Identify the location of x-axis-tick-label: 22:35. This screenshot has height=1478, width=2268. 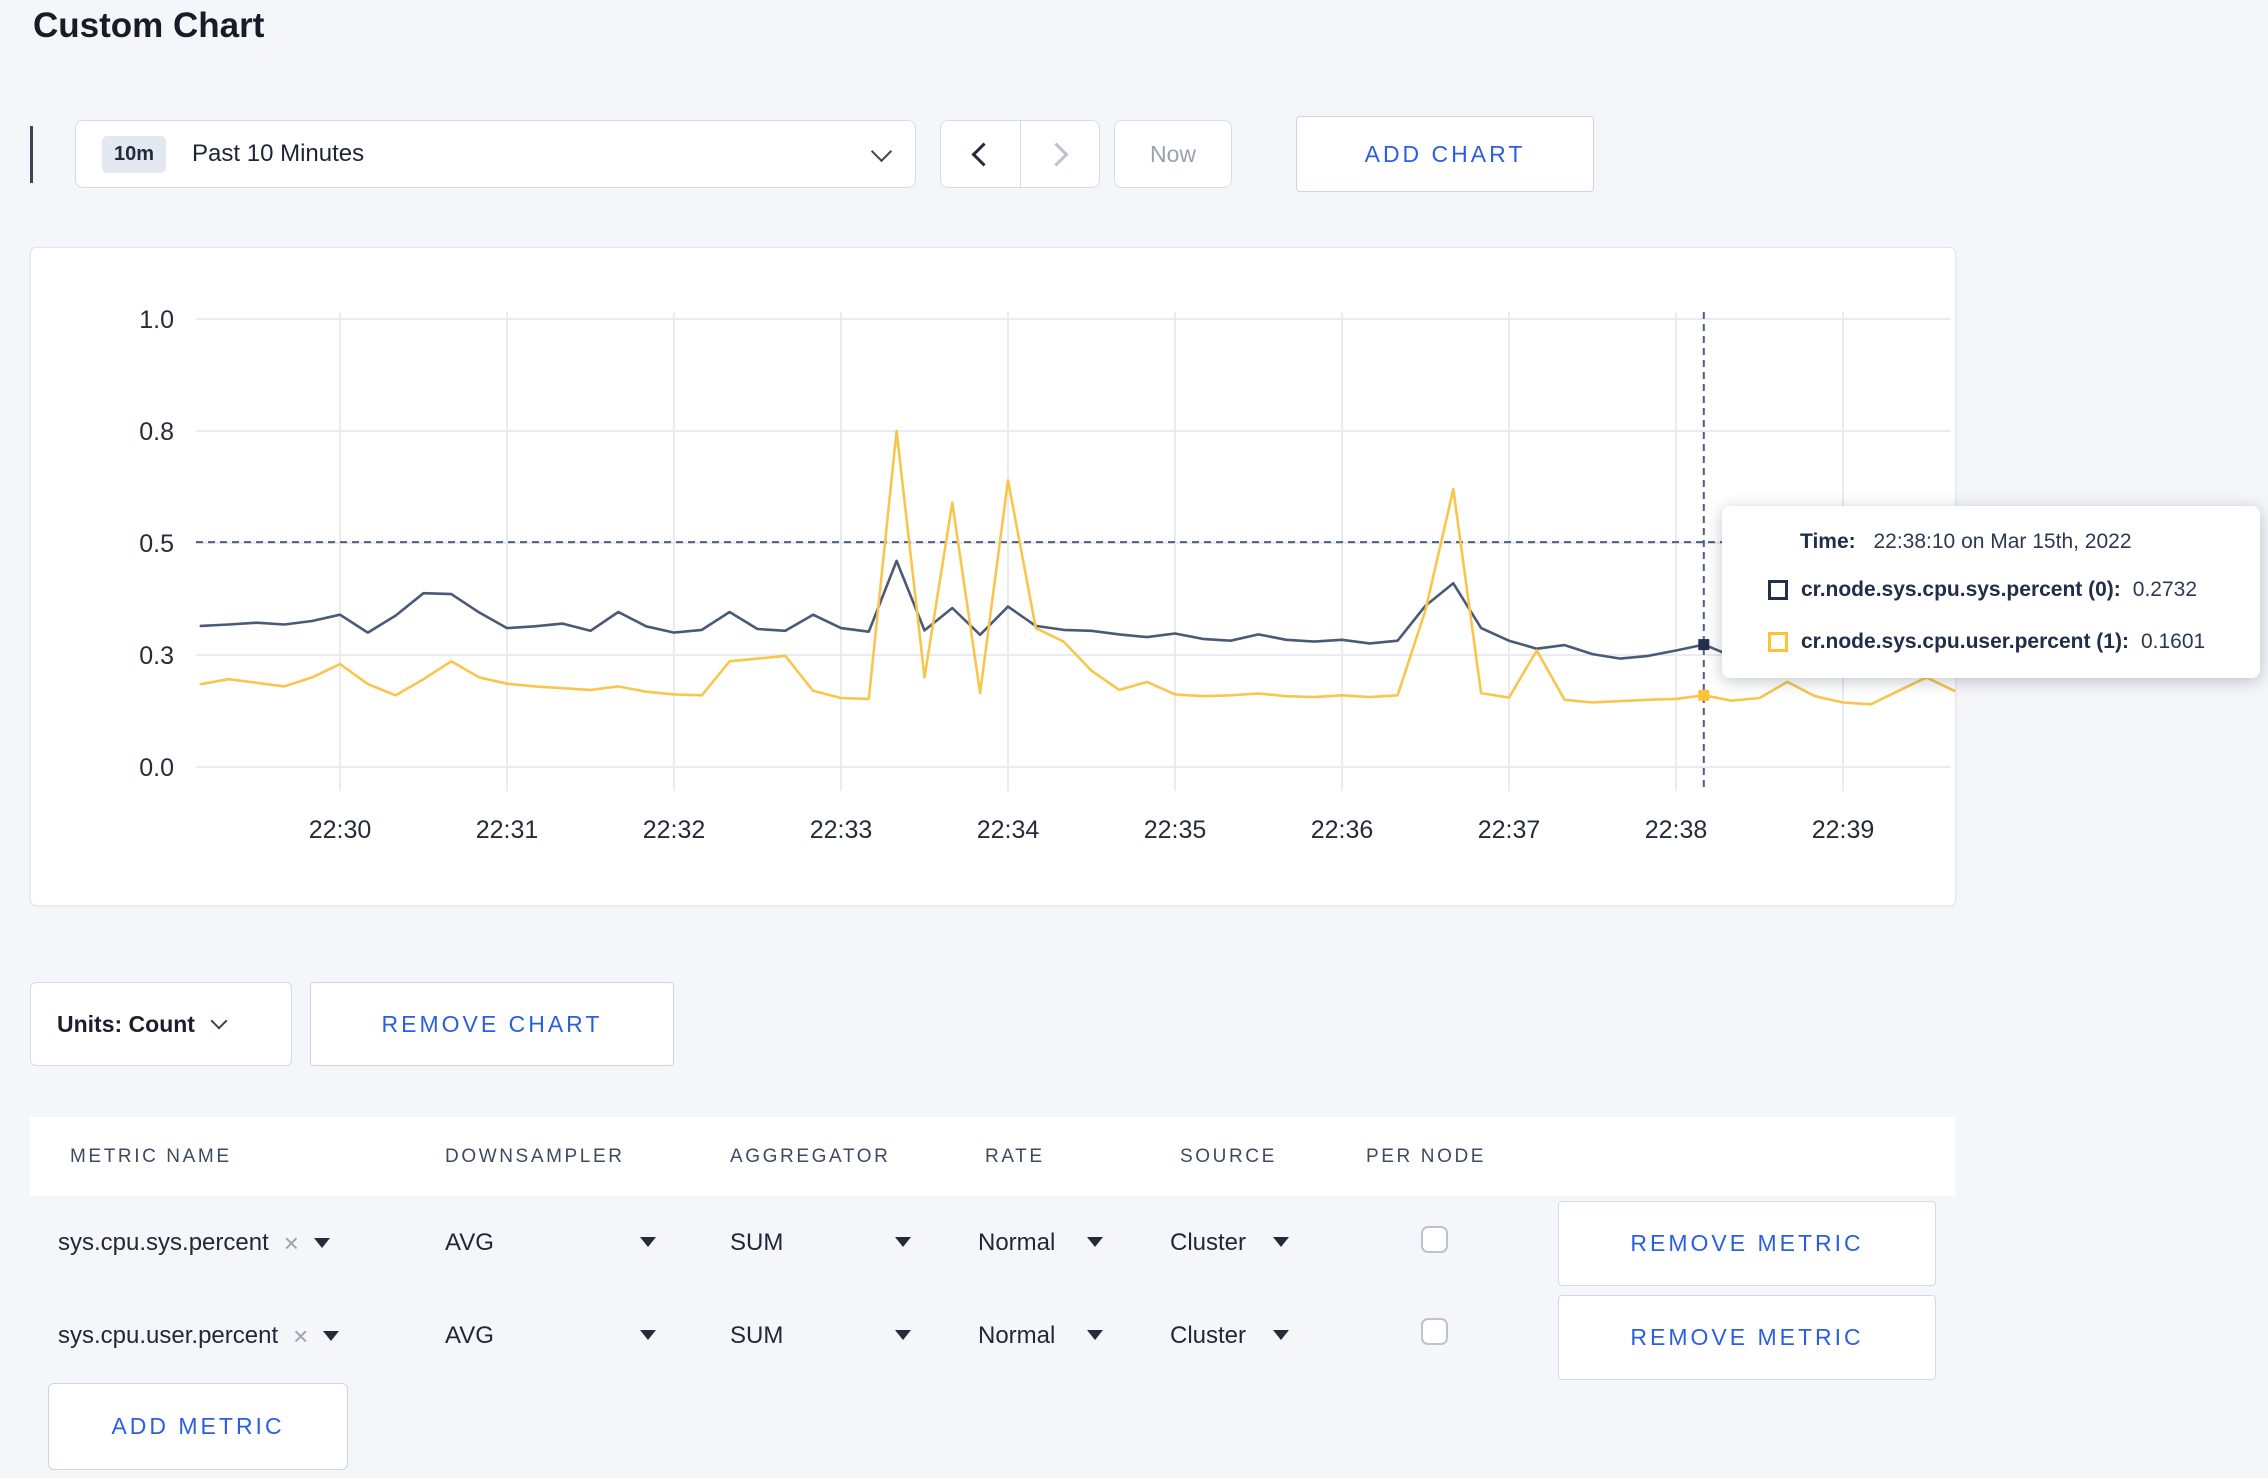
(1175, 830).